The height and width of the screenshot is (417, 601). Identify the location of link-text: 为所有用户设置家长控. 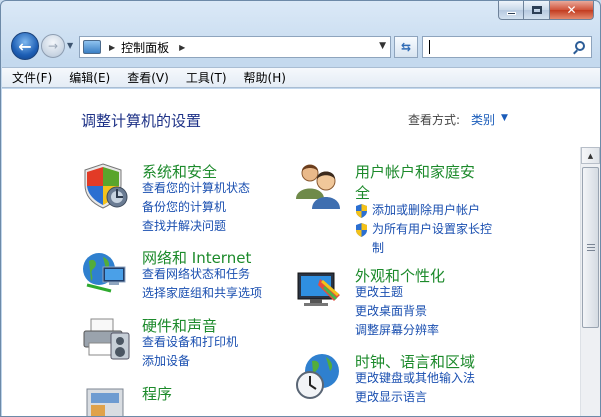
(432, 229).